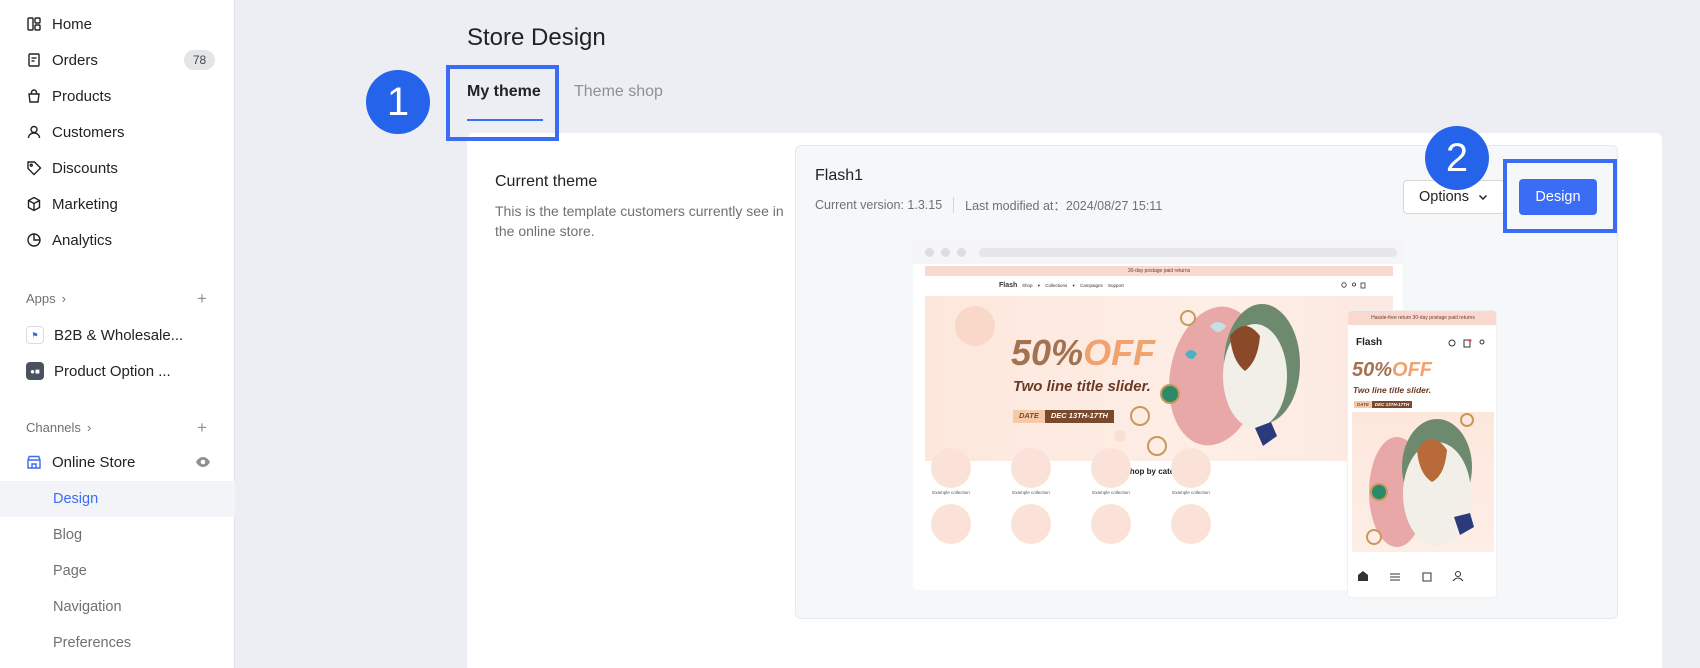 The image size is (1700, 668). I want to click on store-icon, so click(34, 462).